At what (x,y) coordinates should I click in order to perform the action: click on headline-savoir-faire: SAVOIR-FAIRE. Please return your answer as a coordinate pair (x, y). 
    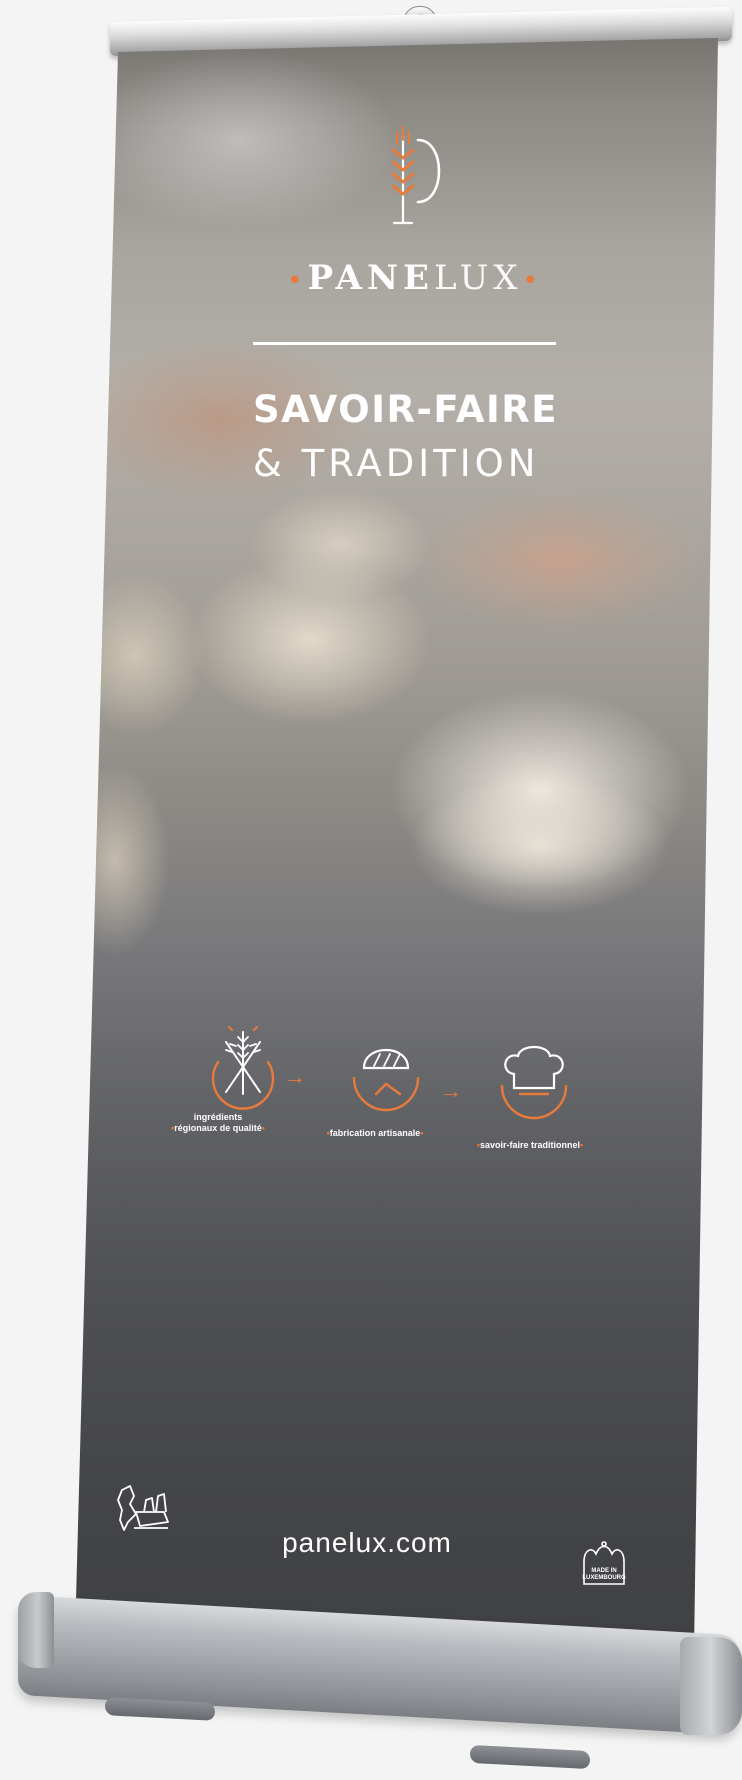
    Looking at the image, I should click on (406, 409).